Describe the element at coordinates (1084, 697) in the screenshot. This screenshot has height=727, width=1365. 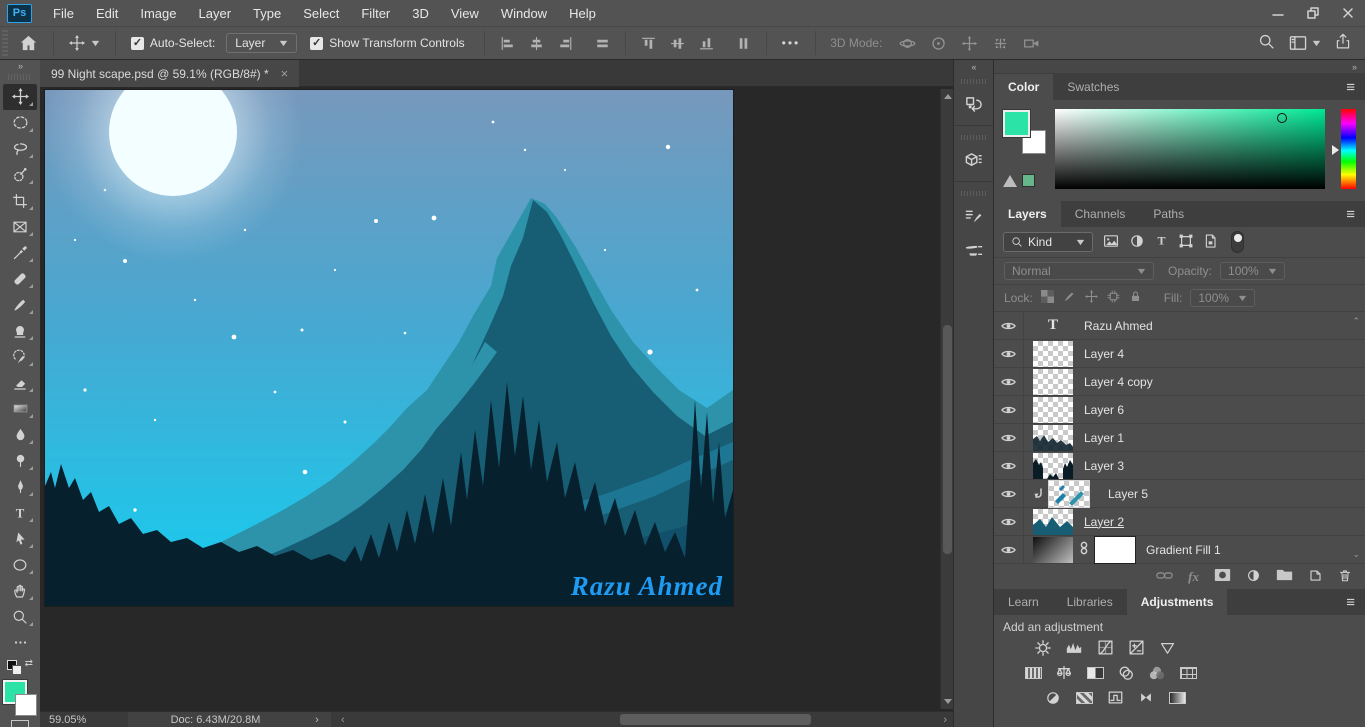
I see `posterize-icon` at that location.